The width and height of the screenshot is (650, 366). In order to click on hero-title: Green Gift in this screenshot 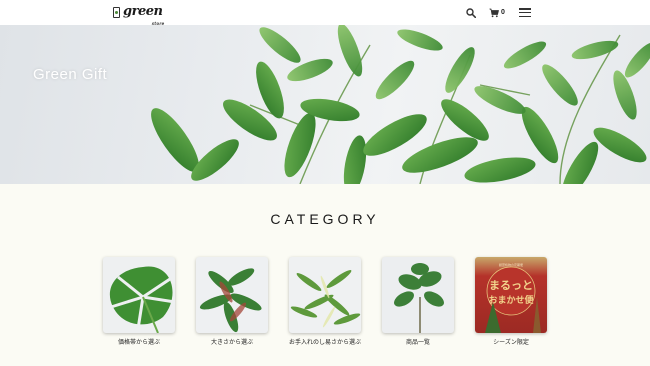, I will do `click(70, 74)`.